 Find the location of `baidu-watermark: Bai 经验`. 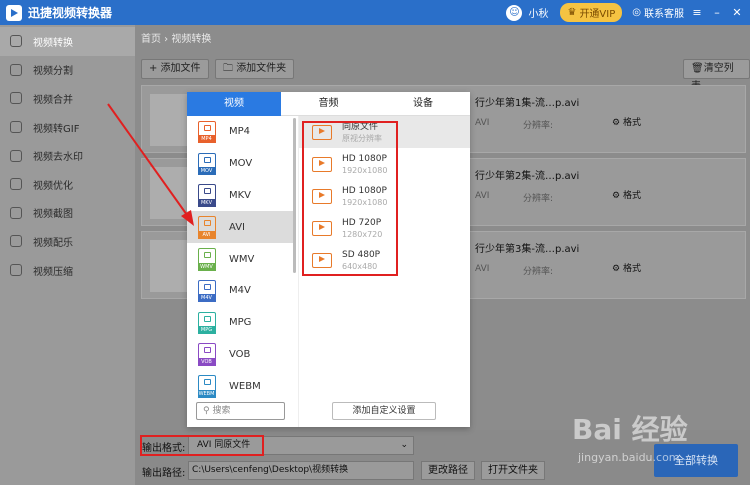

baidu-watermark: Bai 经验 is located at coordinates (630, 429).